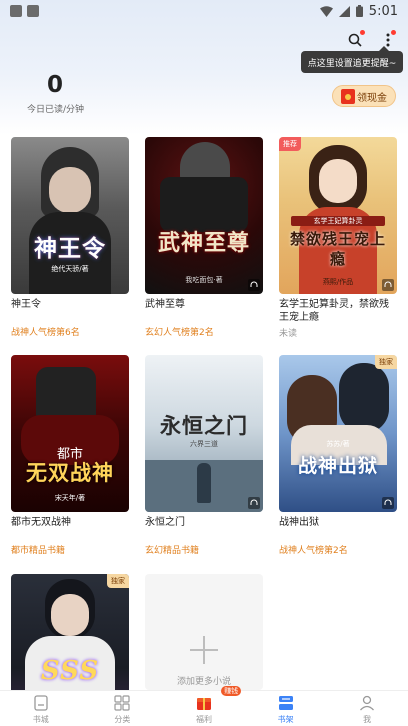 This screenshot has height=726, width=408. I want to click on cover-title: 无双战神, so click(70, 472).